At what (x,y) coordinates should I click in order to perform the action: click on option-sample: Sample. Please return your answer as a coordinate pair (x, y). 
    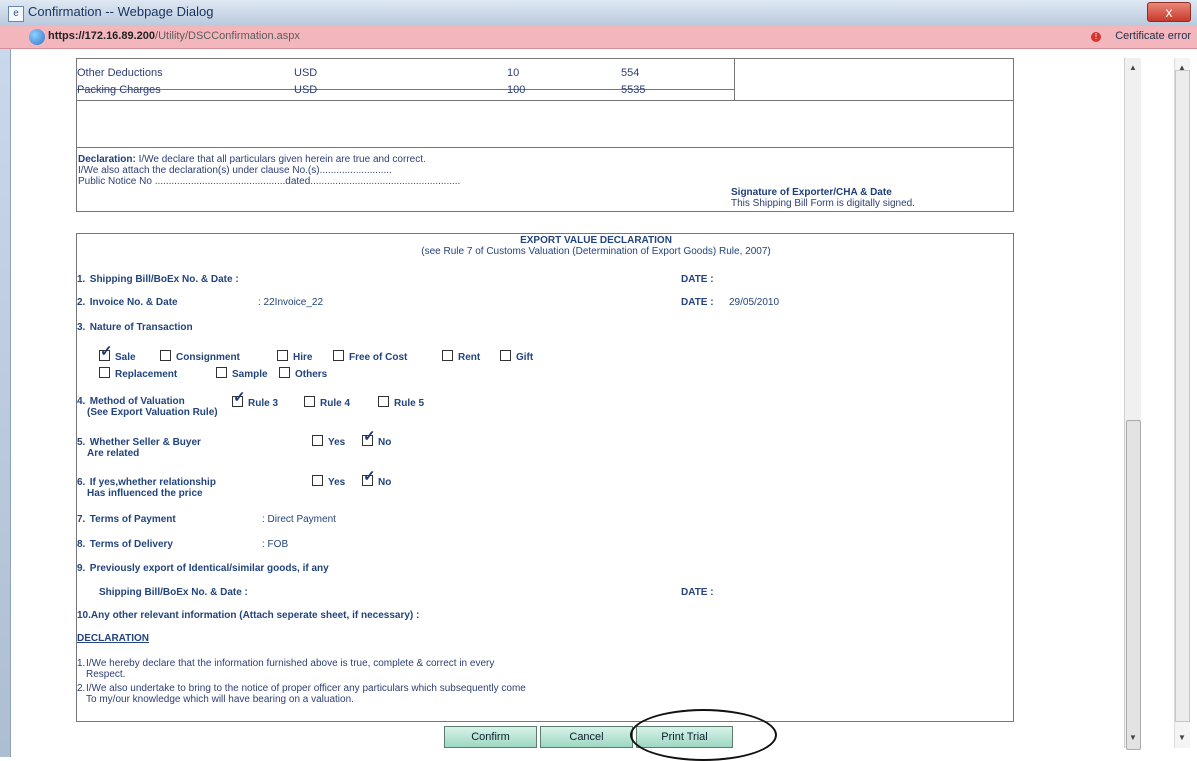
    Looking at the image, I should click on (242, 373).